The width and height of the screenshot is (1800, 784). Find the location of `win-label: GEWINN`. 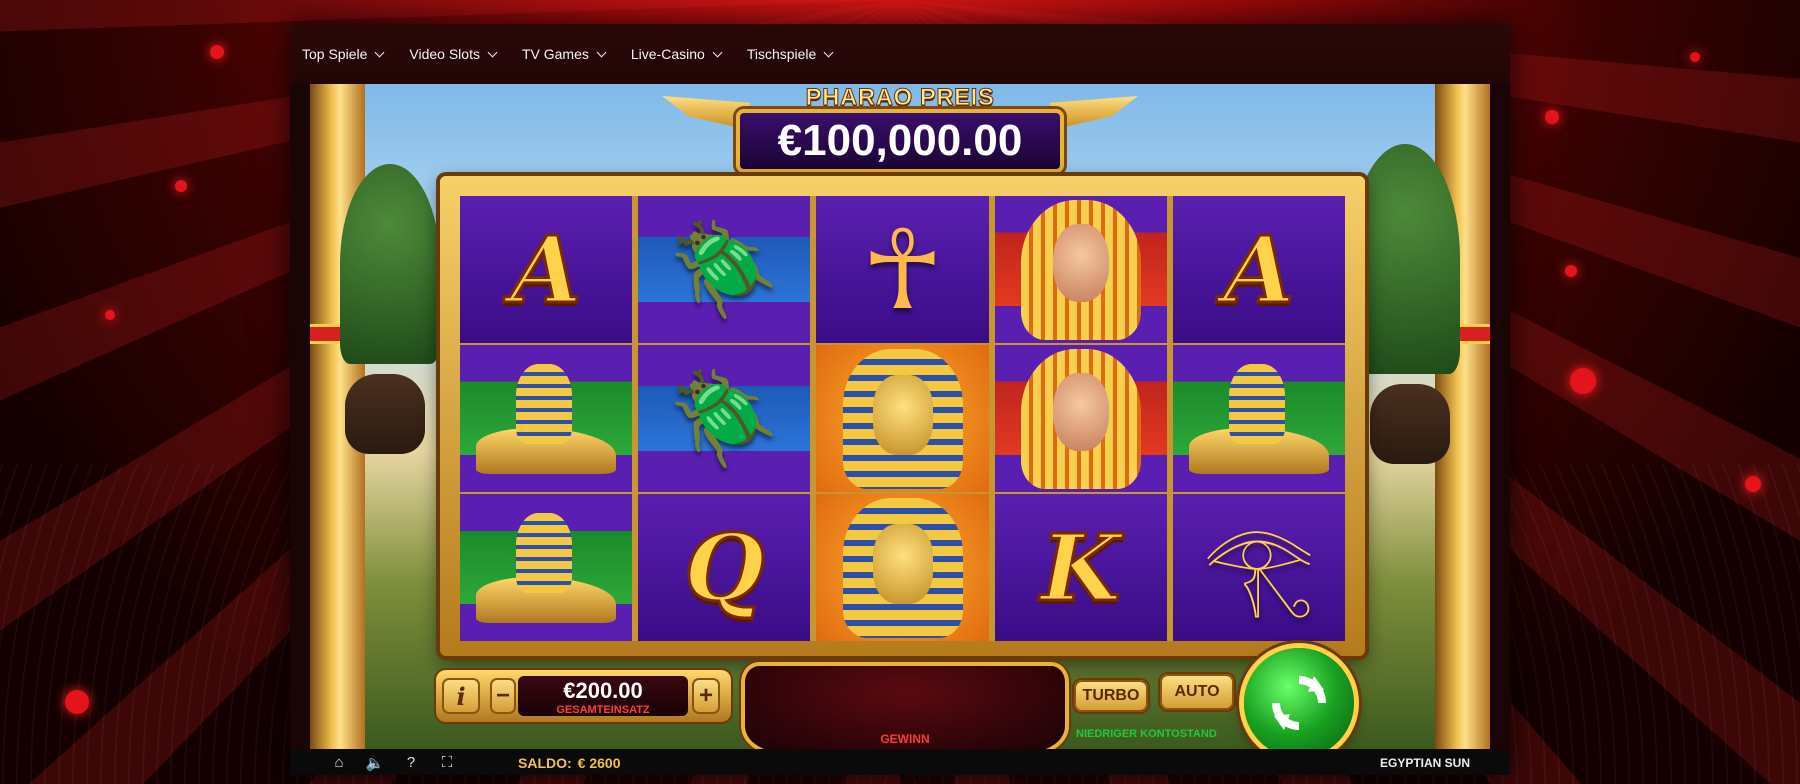

win-label: GEWINN is located at coordinates (905, 739).